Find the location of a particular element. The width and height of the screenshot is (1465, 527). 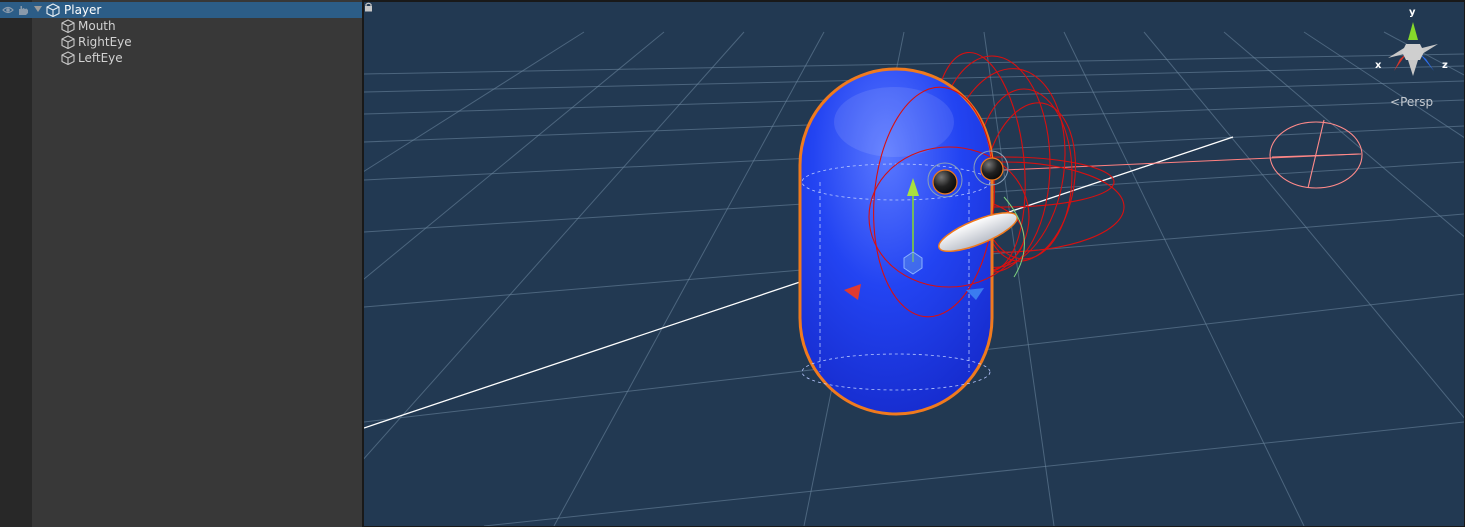

foldout-arrow-icon is located at coordinates (38, 9).